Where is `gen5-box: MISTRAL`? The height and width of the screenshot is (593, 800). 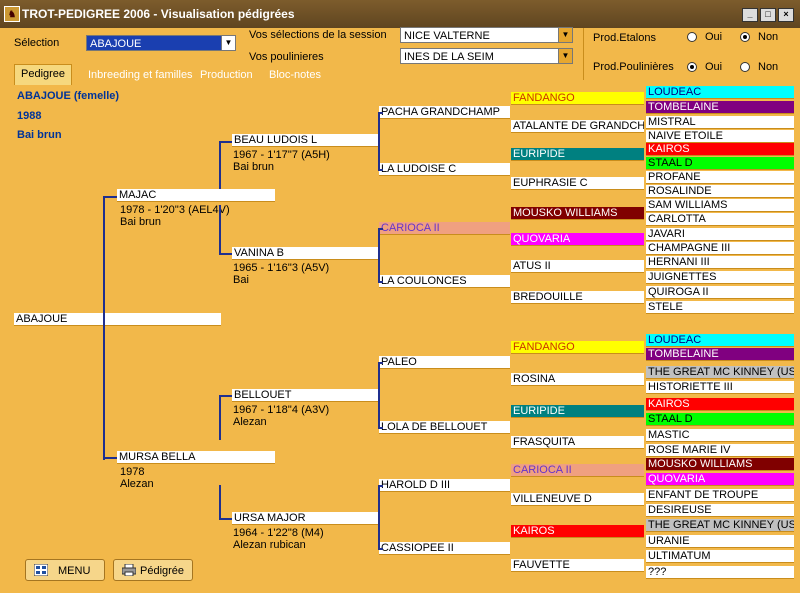
gen5-box: MISTRAL is located at coordinates (720, 122).